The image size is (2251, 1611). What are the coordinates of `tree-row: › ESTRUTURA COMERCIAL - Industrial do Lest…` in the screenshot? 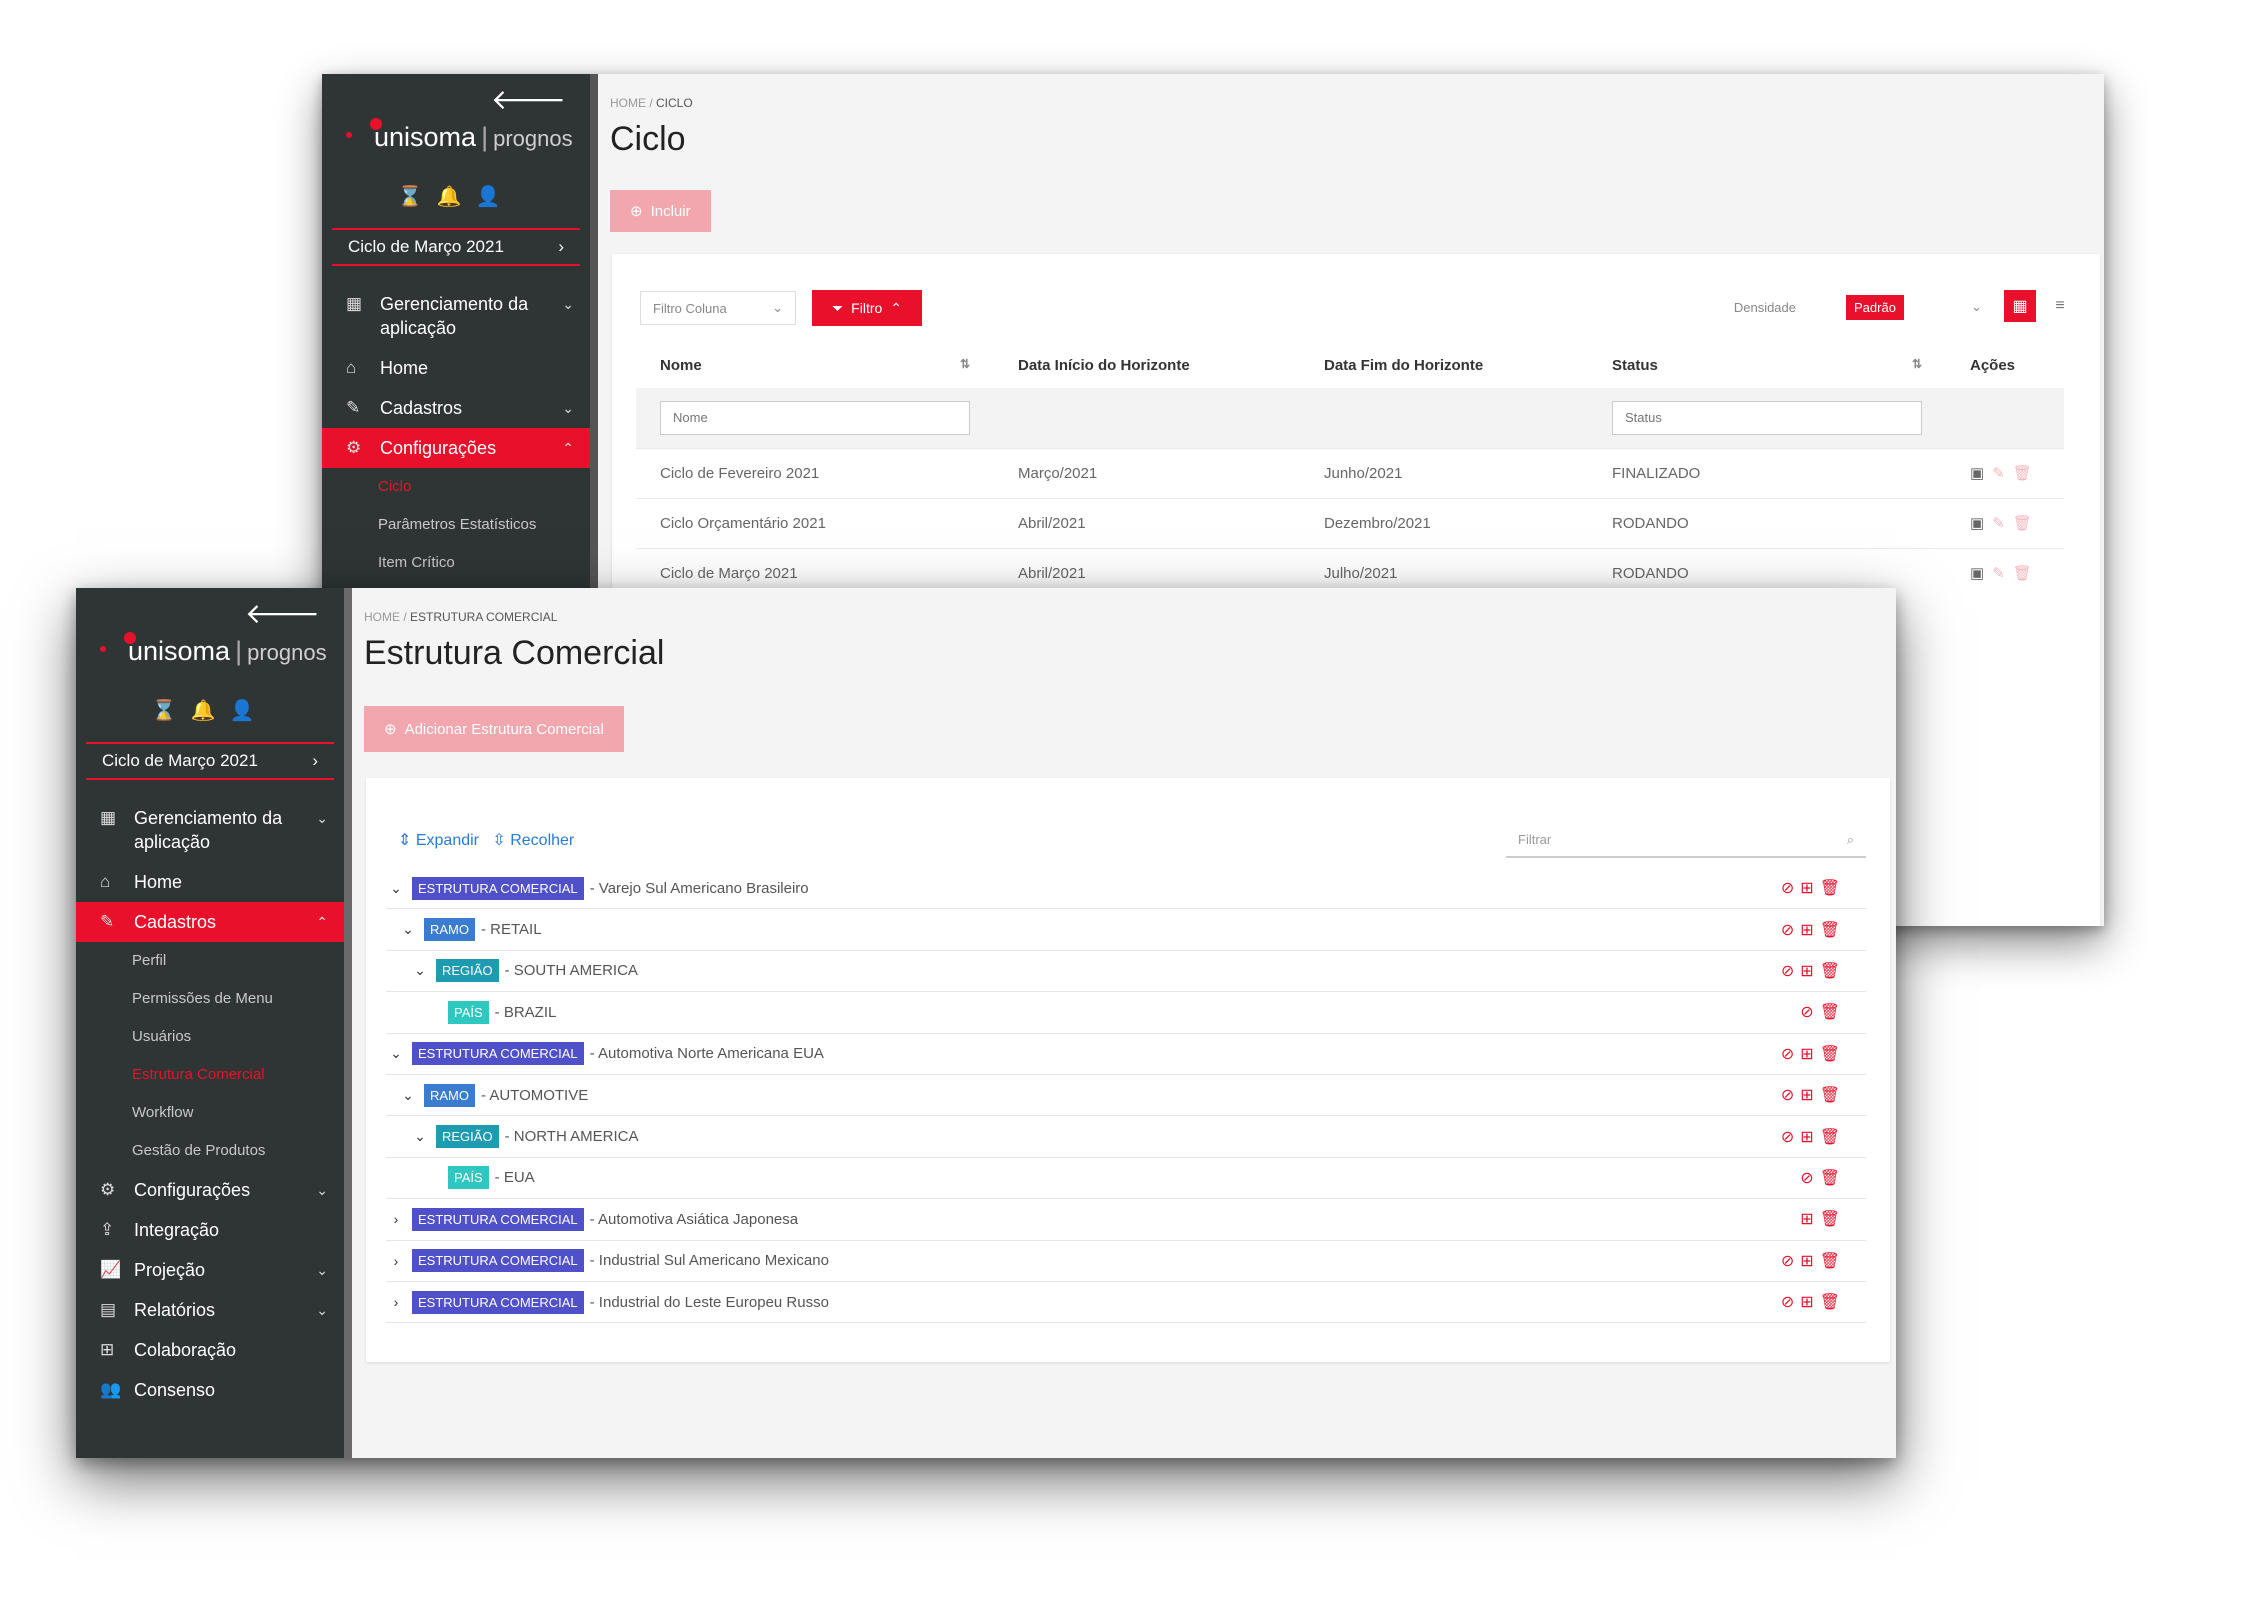 It's located at (1126, 1303).